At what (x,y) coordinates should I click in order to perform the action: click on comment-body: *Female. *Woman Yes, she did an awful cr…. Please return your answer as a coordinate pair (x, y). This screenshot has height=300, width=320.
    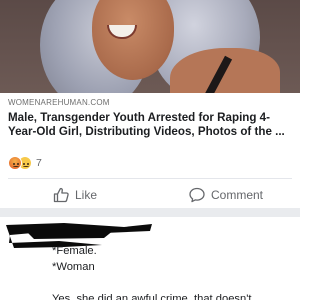
    Looking at the image, I should click on (174, 271).